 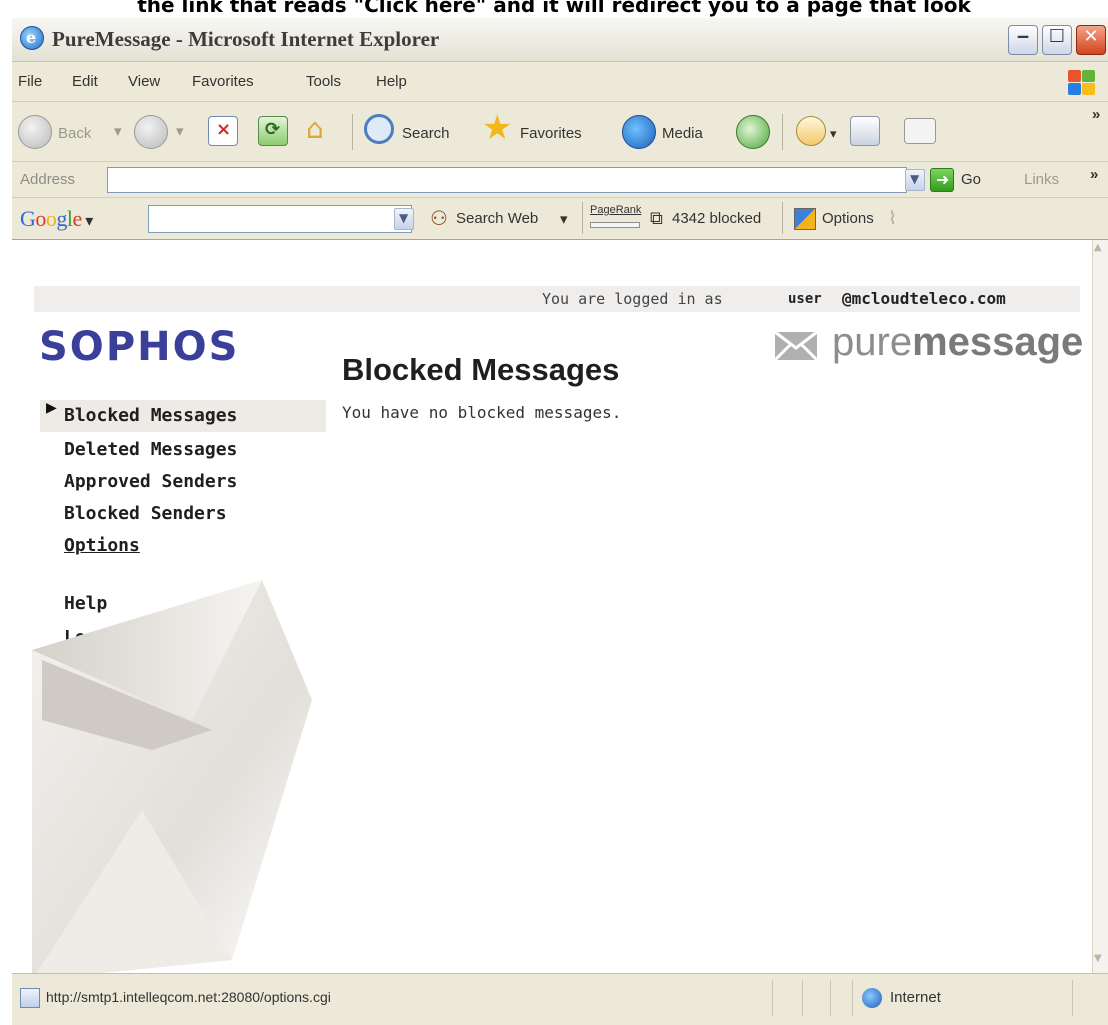 I want to click on search-button: Search, so click(x=419, y=132).